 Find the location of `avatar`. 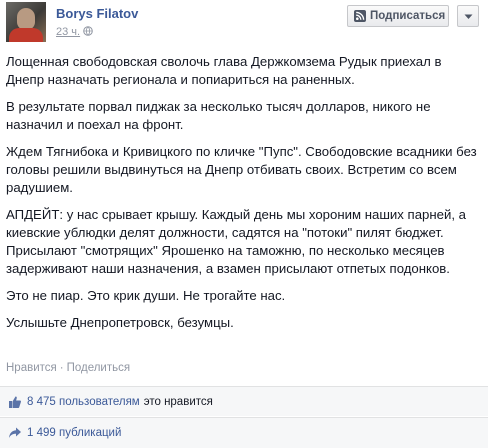

avatar is located at coordinates (26, 22).